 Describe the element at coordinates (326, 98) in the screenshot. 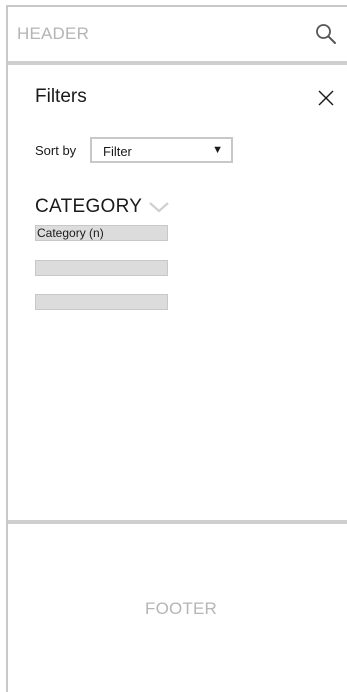

I see `close-icon` at that location.